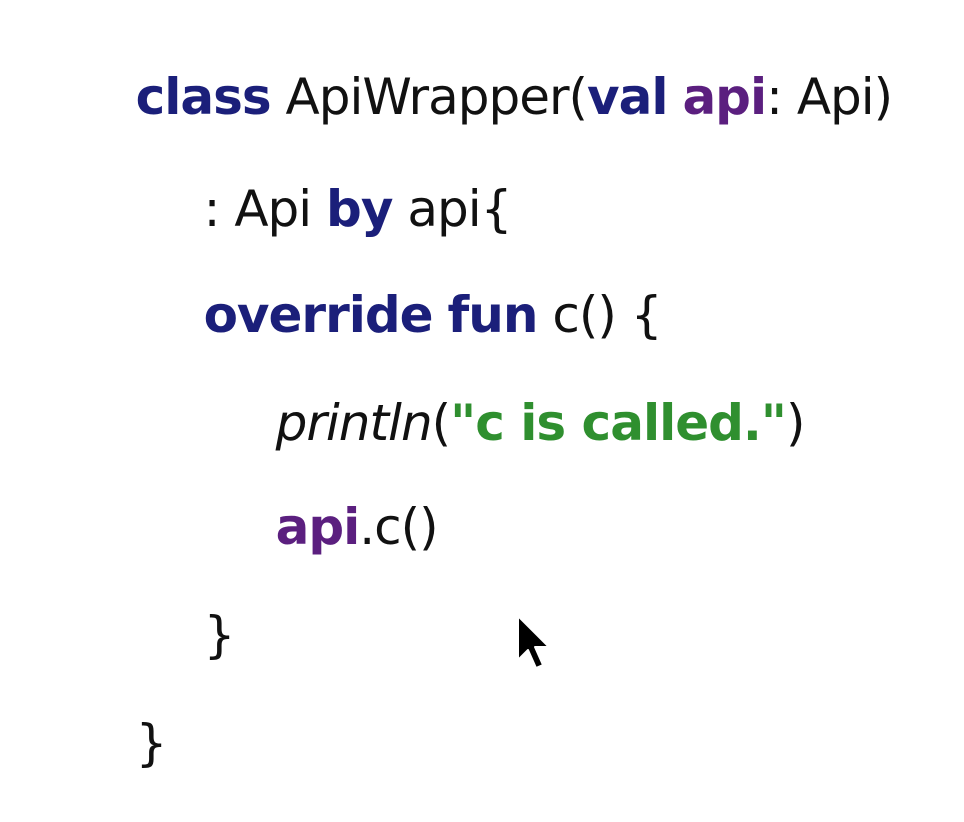  What do you see at coordinates (265, 209) in the screenshot?
I see `supertype-prefix: : Api` at bounding box center [265, 209].